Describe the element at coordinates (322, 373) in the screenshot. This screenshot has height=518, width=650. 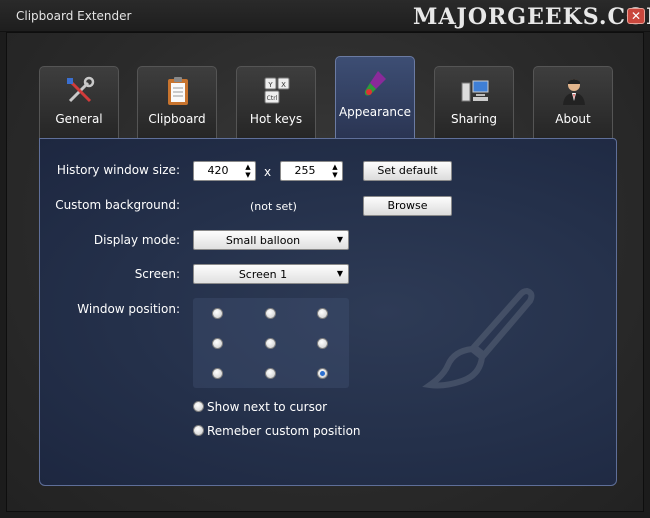
I see `position-bottom-right-radio` at that location.